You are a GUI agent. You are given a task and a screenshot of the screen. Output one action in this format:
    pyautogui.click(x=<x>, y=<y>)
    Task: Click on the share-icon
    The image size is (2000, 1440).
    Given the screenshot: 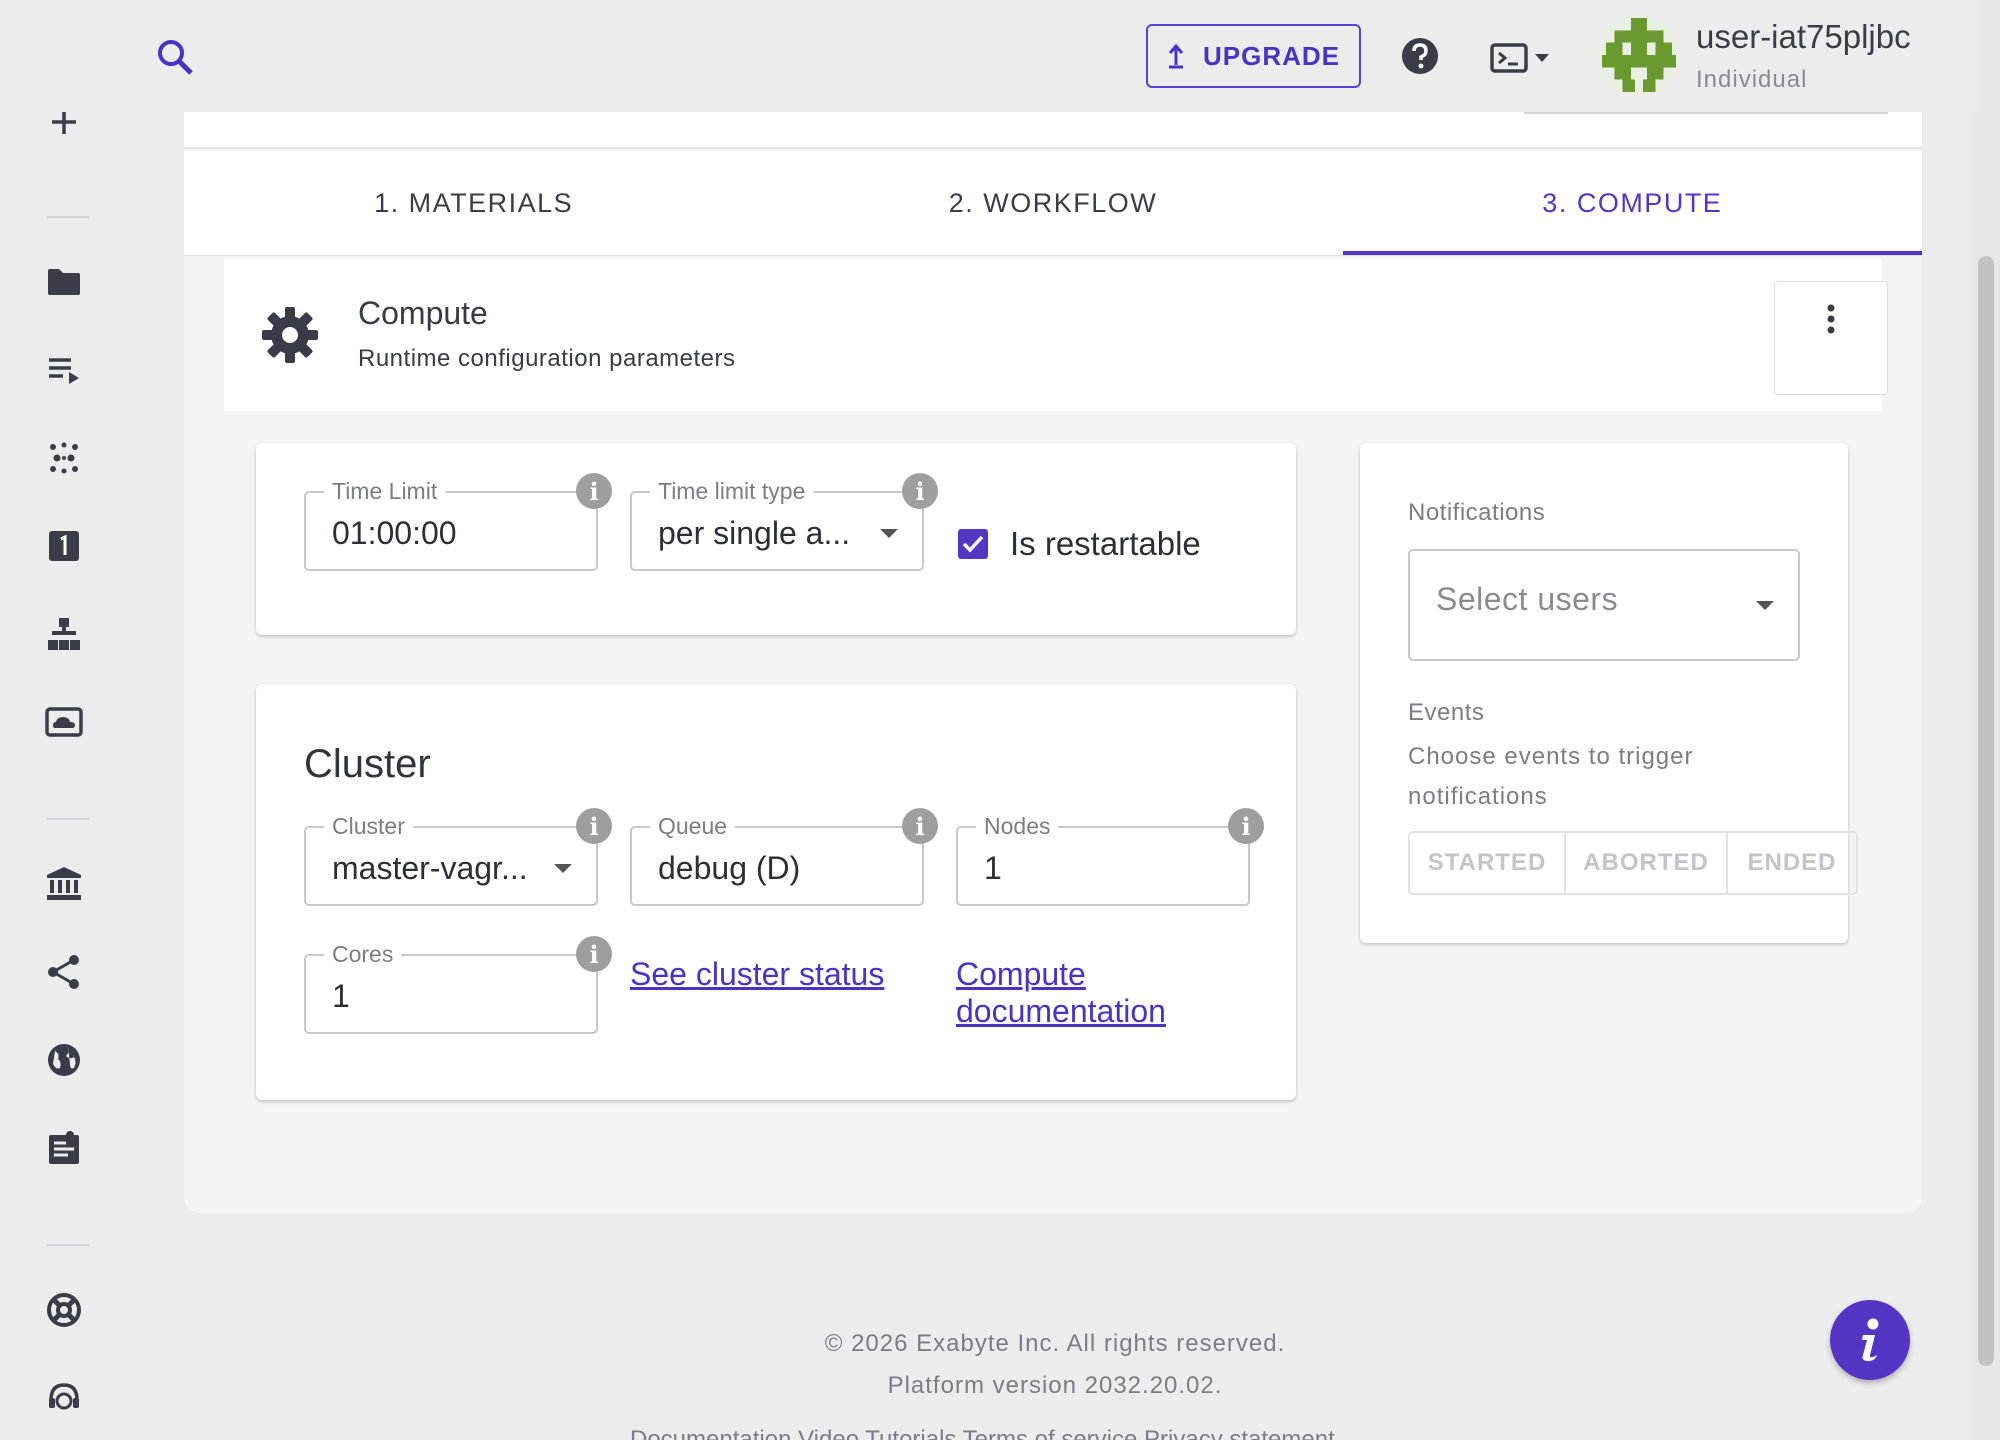 What is the action you would take?
    pyautogui.click(x=64, y=972)
    